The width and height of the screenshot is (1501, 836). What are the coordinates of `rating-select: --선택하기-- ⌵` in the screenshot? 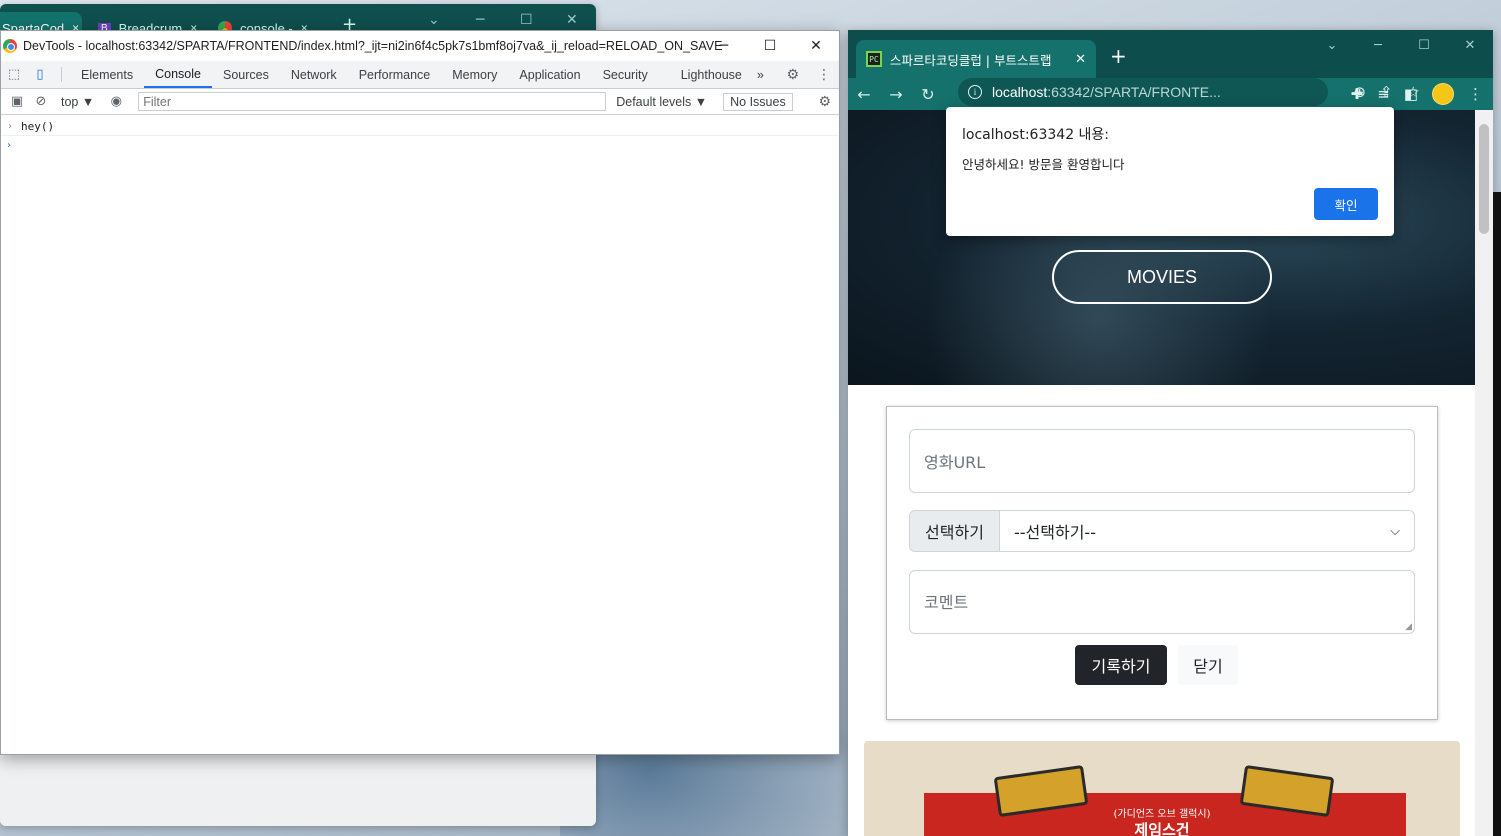 It's located at (1207, 531).